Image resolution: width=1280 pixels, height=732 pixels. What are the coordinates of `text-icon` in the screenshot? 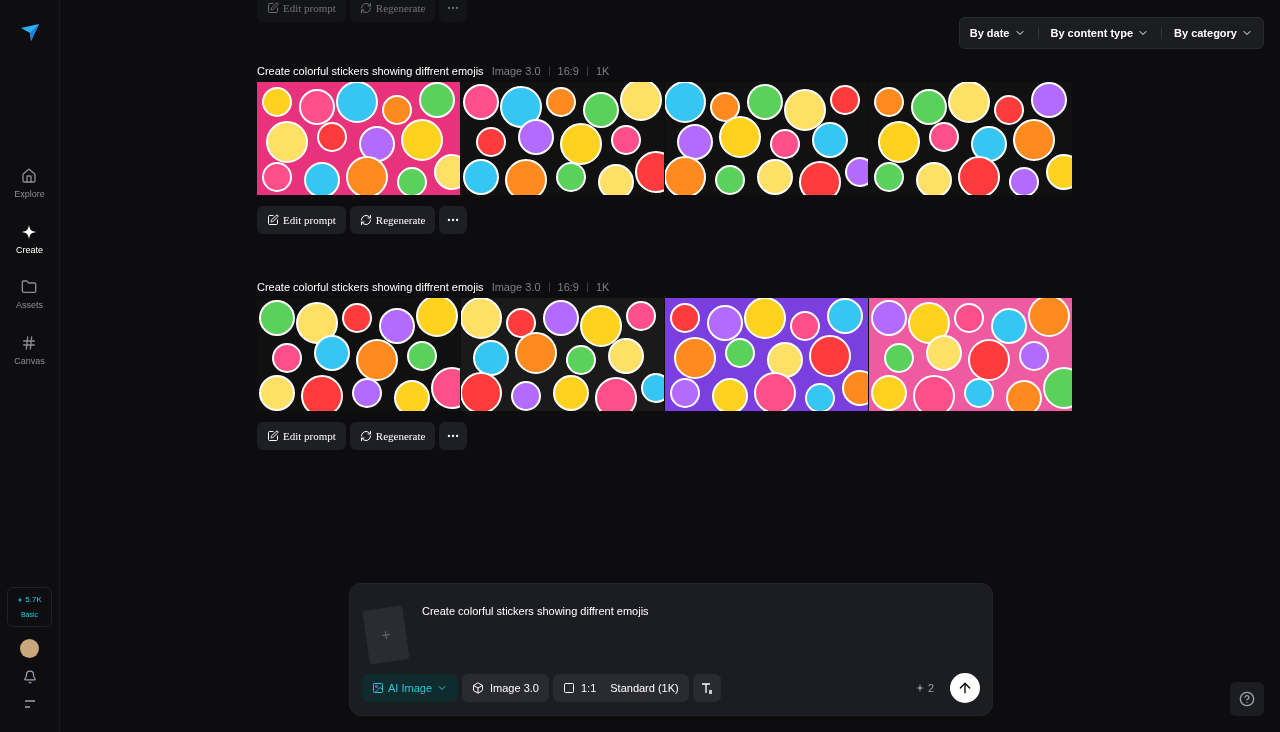 It's located at (706, 688).